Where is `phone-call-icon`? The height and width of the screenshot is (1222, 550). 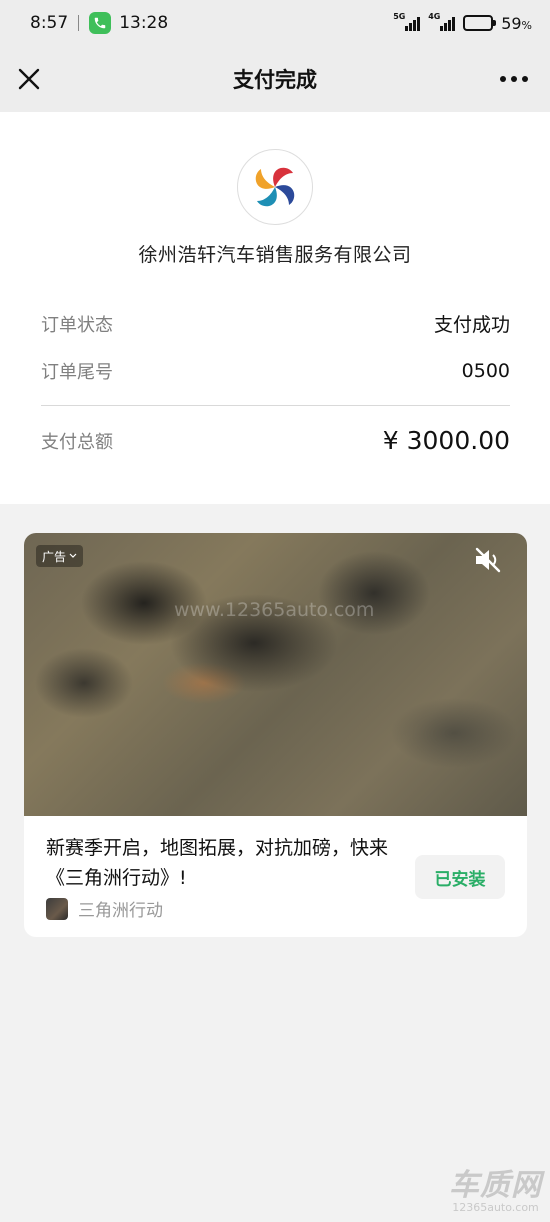
phone-call-icon is located at coordinates (100, 23).